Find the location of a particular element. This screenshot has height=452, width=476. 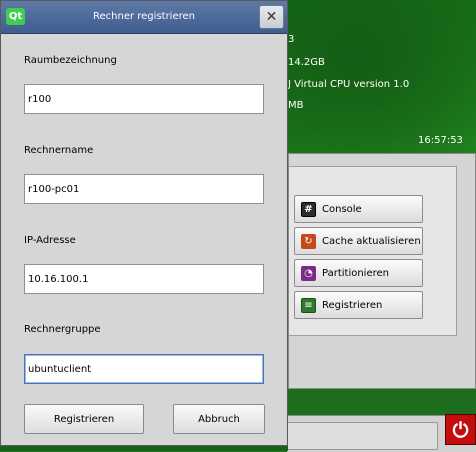

ip-address-label: IP-Adresse is located at coordinates (50, 240).